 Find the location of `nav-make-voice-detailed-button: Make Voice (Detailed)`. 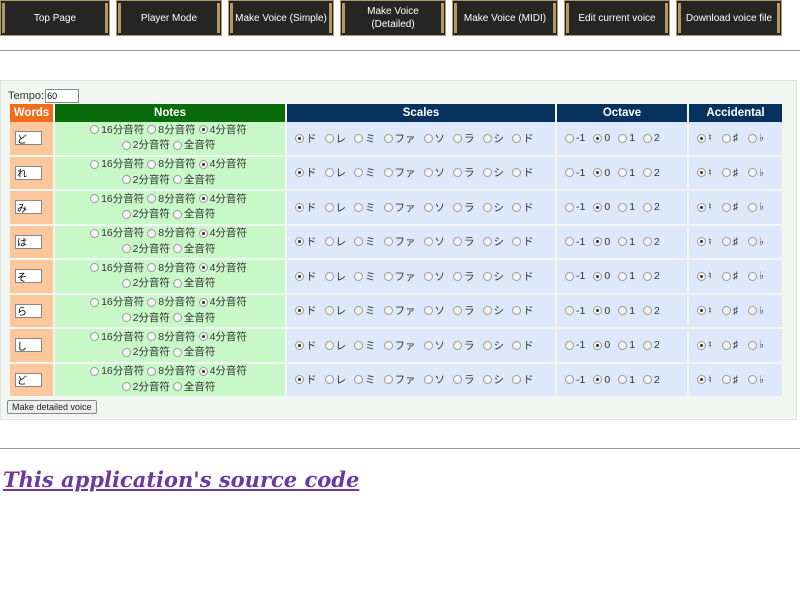

nav-make-voice-detailed-button: Make Voice (Detailed) is located at coordinates (393, 18).